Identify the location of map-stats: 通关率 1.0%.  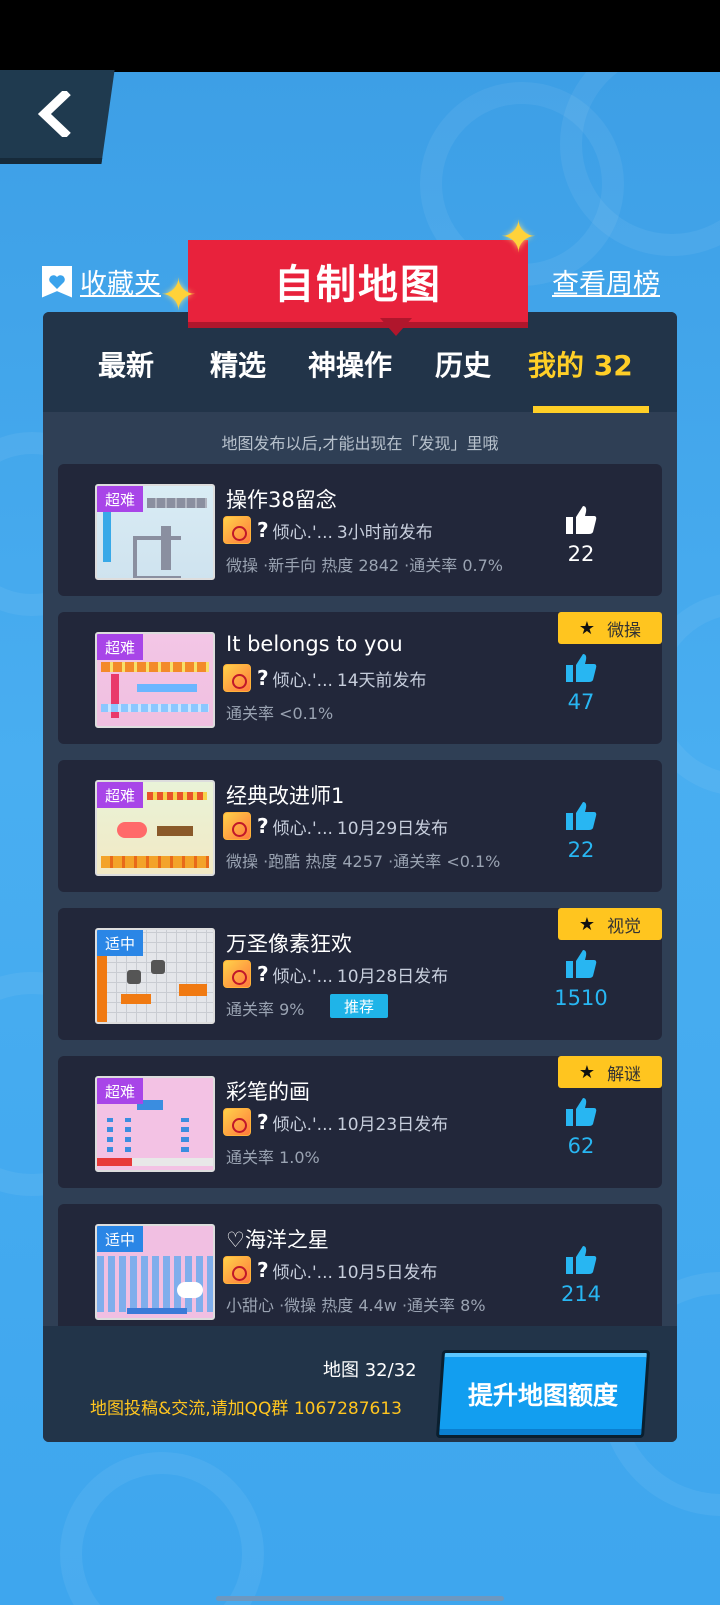
(273, 1157).